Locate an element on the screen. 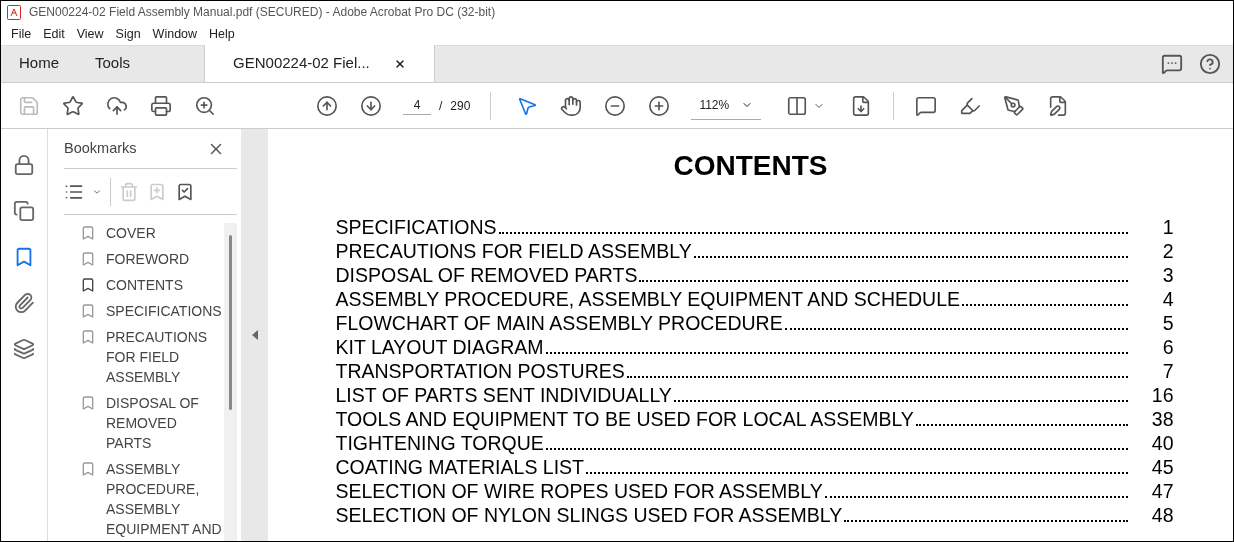  nav-tab: Tools is located at coordinates (113, 63).